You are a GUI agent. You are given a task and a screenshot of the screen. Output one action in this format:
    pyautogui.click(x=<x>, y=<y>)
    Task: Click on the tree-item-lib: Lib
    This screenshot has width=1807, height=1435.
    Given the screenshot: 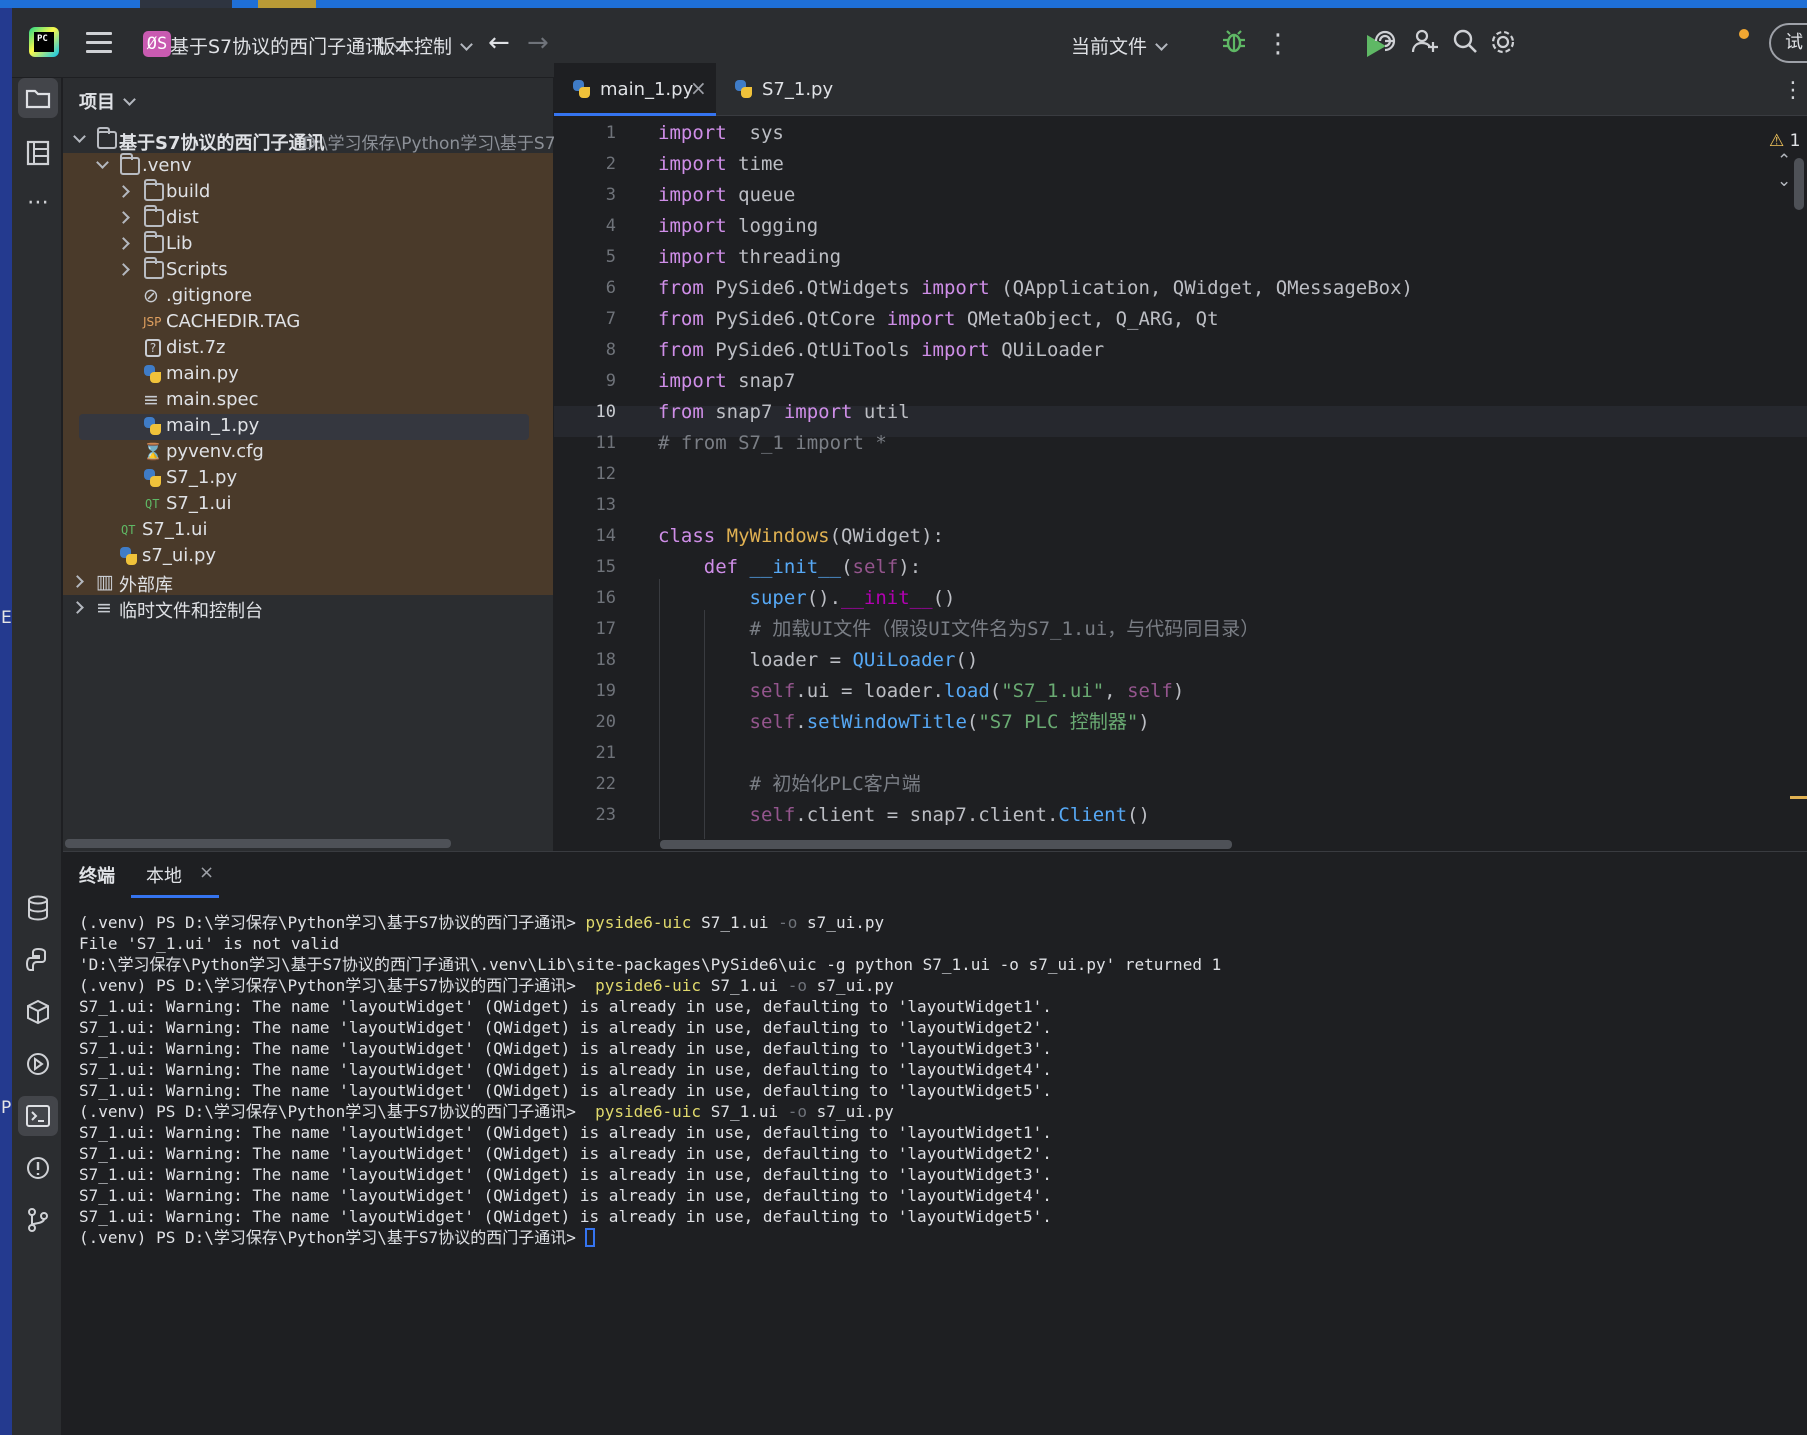 What is the action you would take?
    pyautogui.click(x=308, y=244)
    